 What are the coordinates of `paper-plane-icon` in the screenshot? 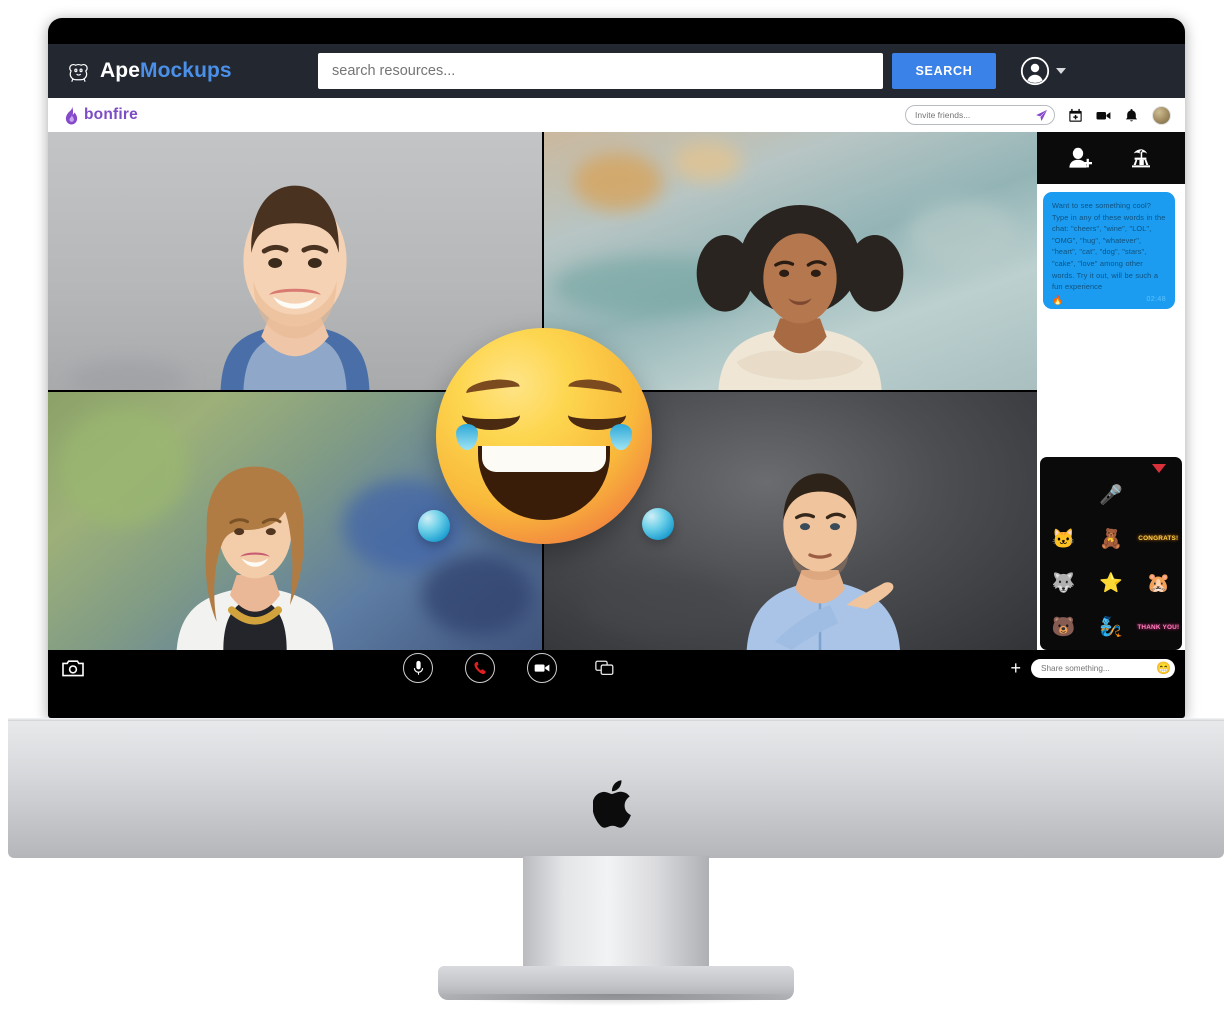 It's located at (1041, 115).